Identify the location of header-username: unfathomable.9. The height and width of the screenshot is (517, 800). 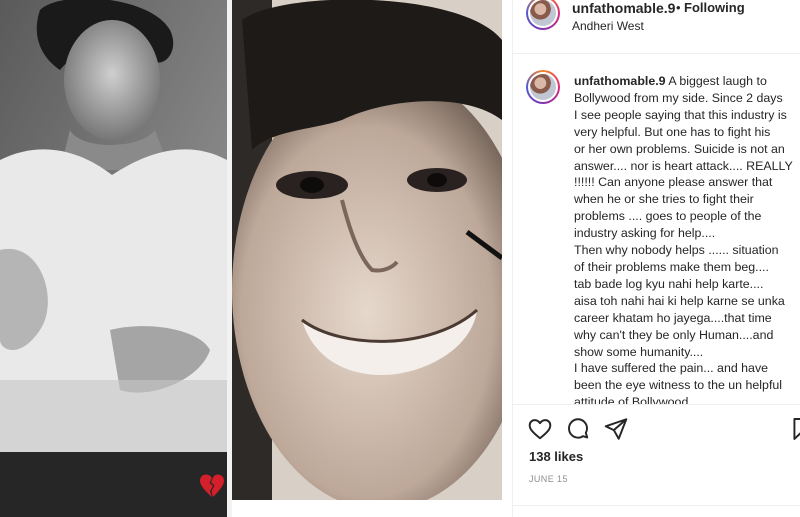
(623, 8).